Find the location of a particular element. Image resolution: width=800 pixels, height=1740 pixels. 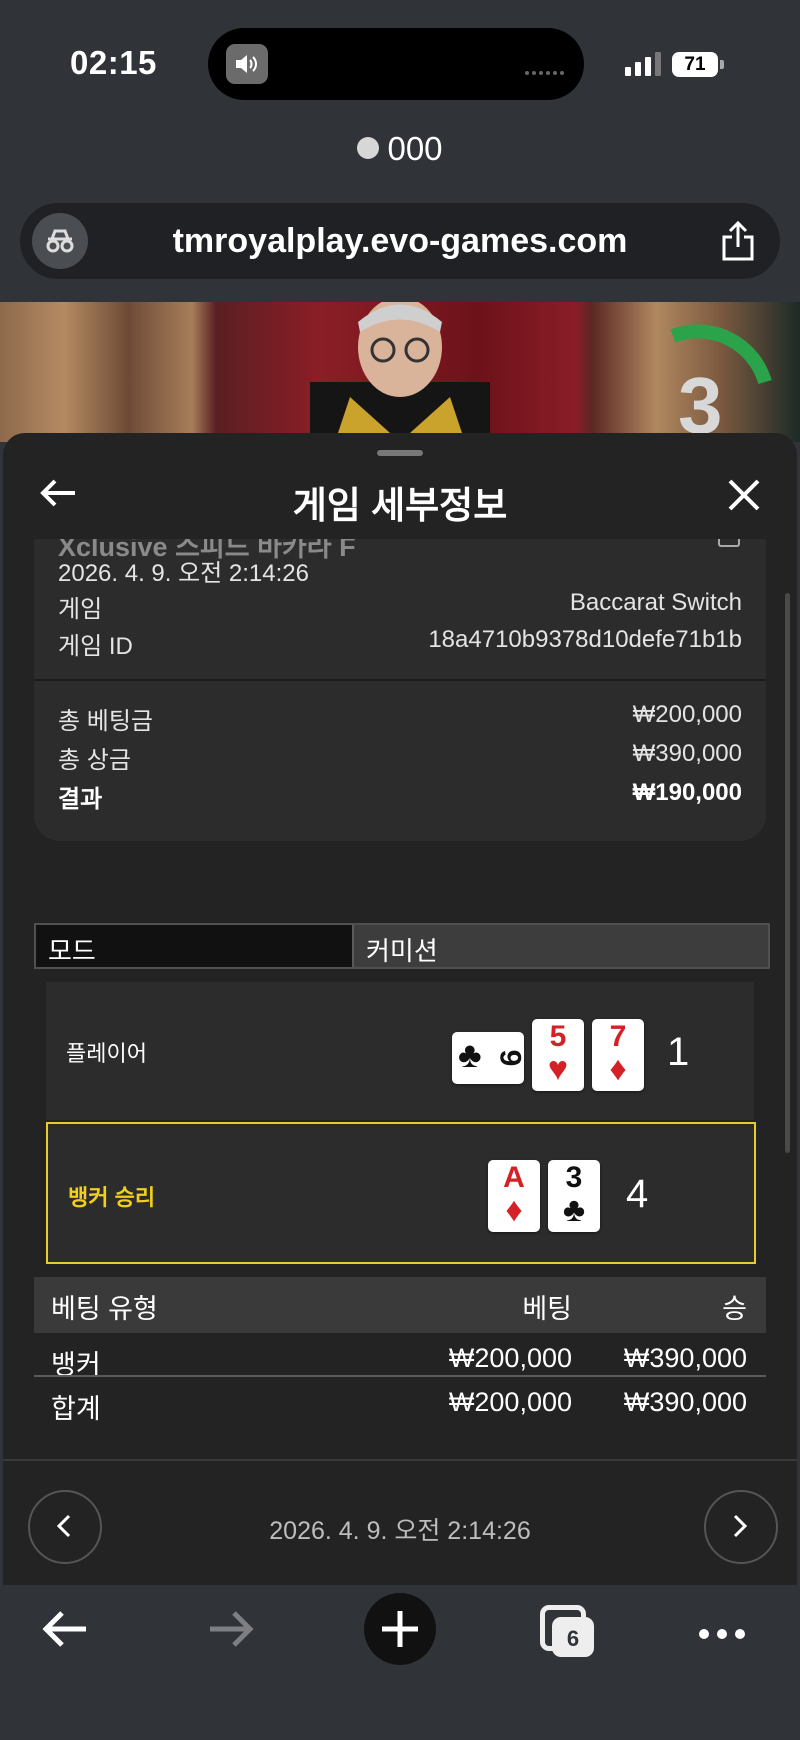

total-bet-cell: ₩200,000 is located at coordinates (510, 1402).